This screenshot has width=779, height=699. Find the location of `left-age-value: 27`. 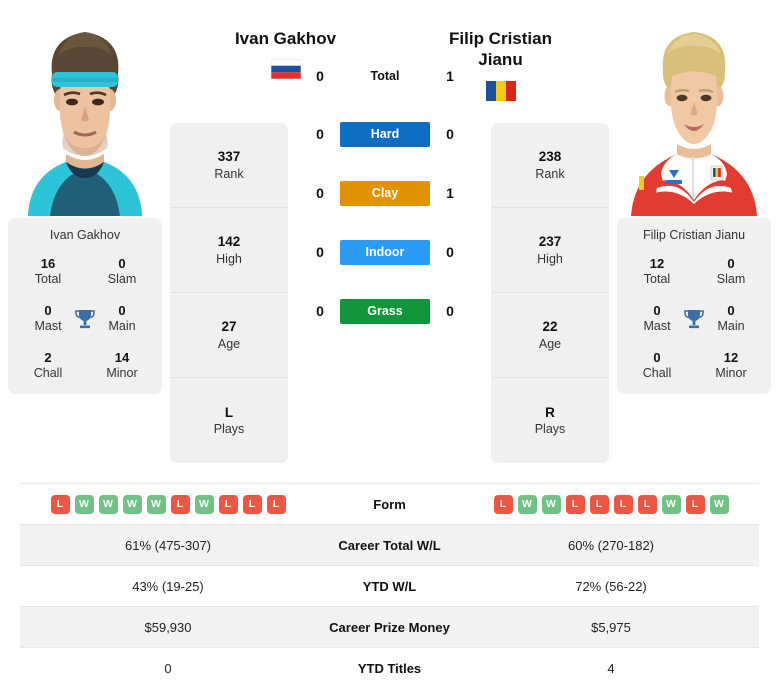

left-age-value: 27 is located at coordinates (229, 327).